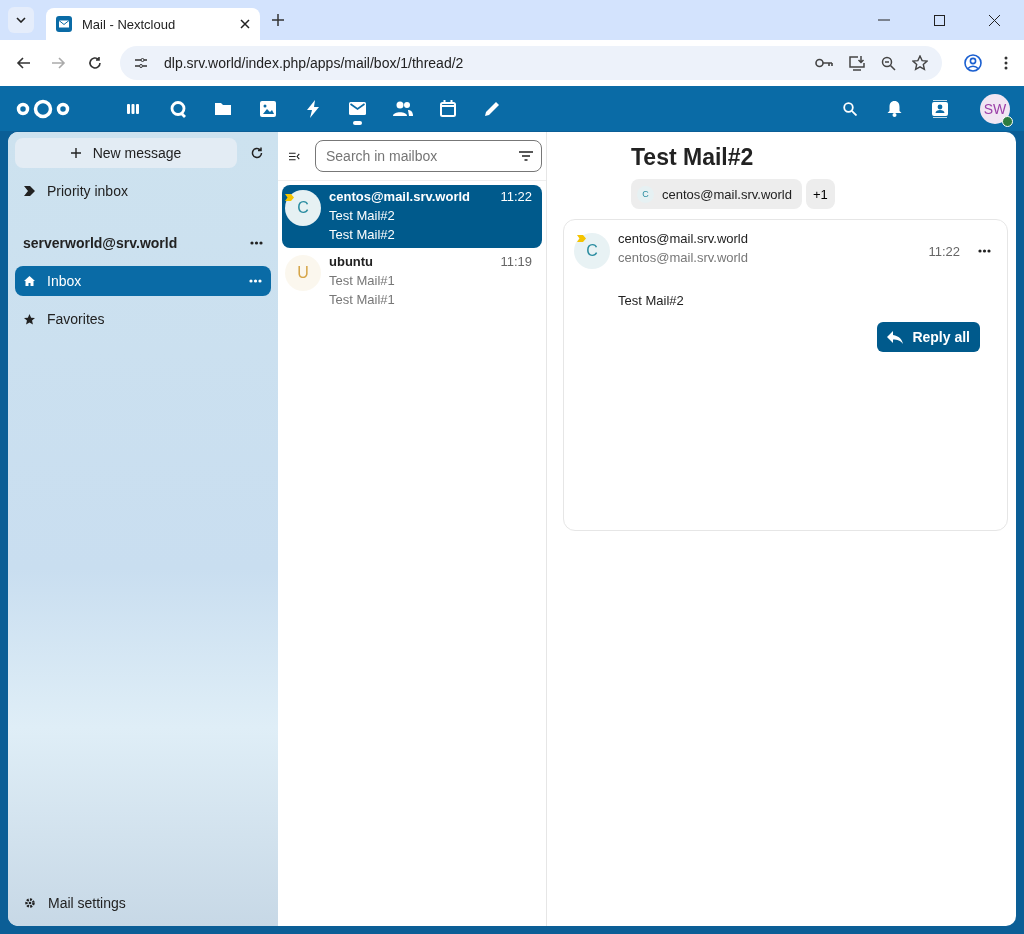 This screenshot has height=934, width=1024. Describe the element at coordinates (132, 108) in the screenshot. I see `dashboard-icon` at that location.